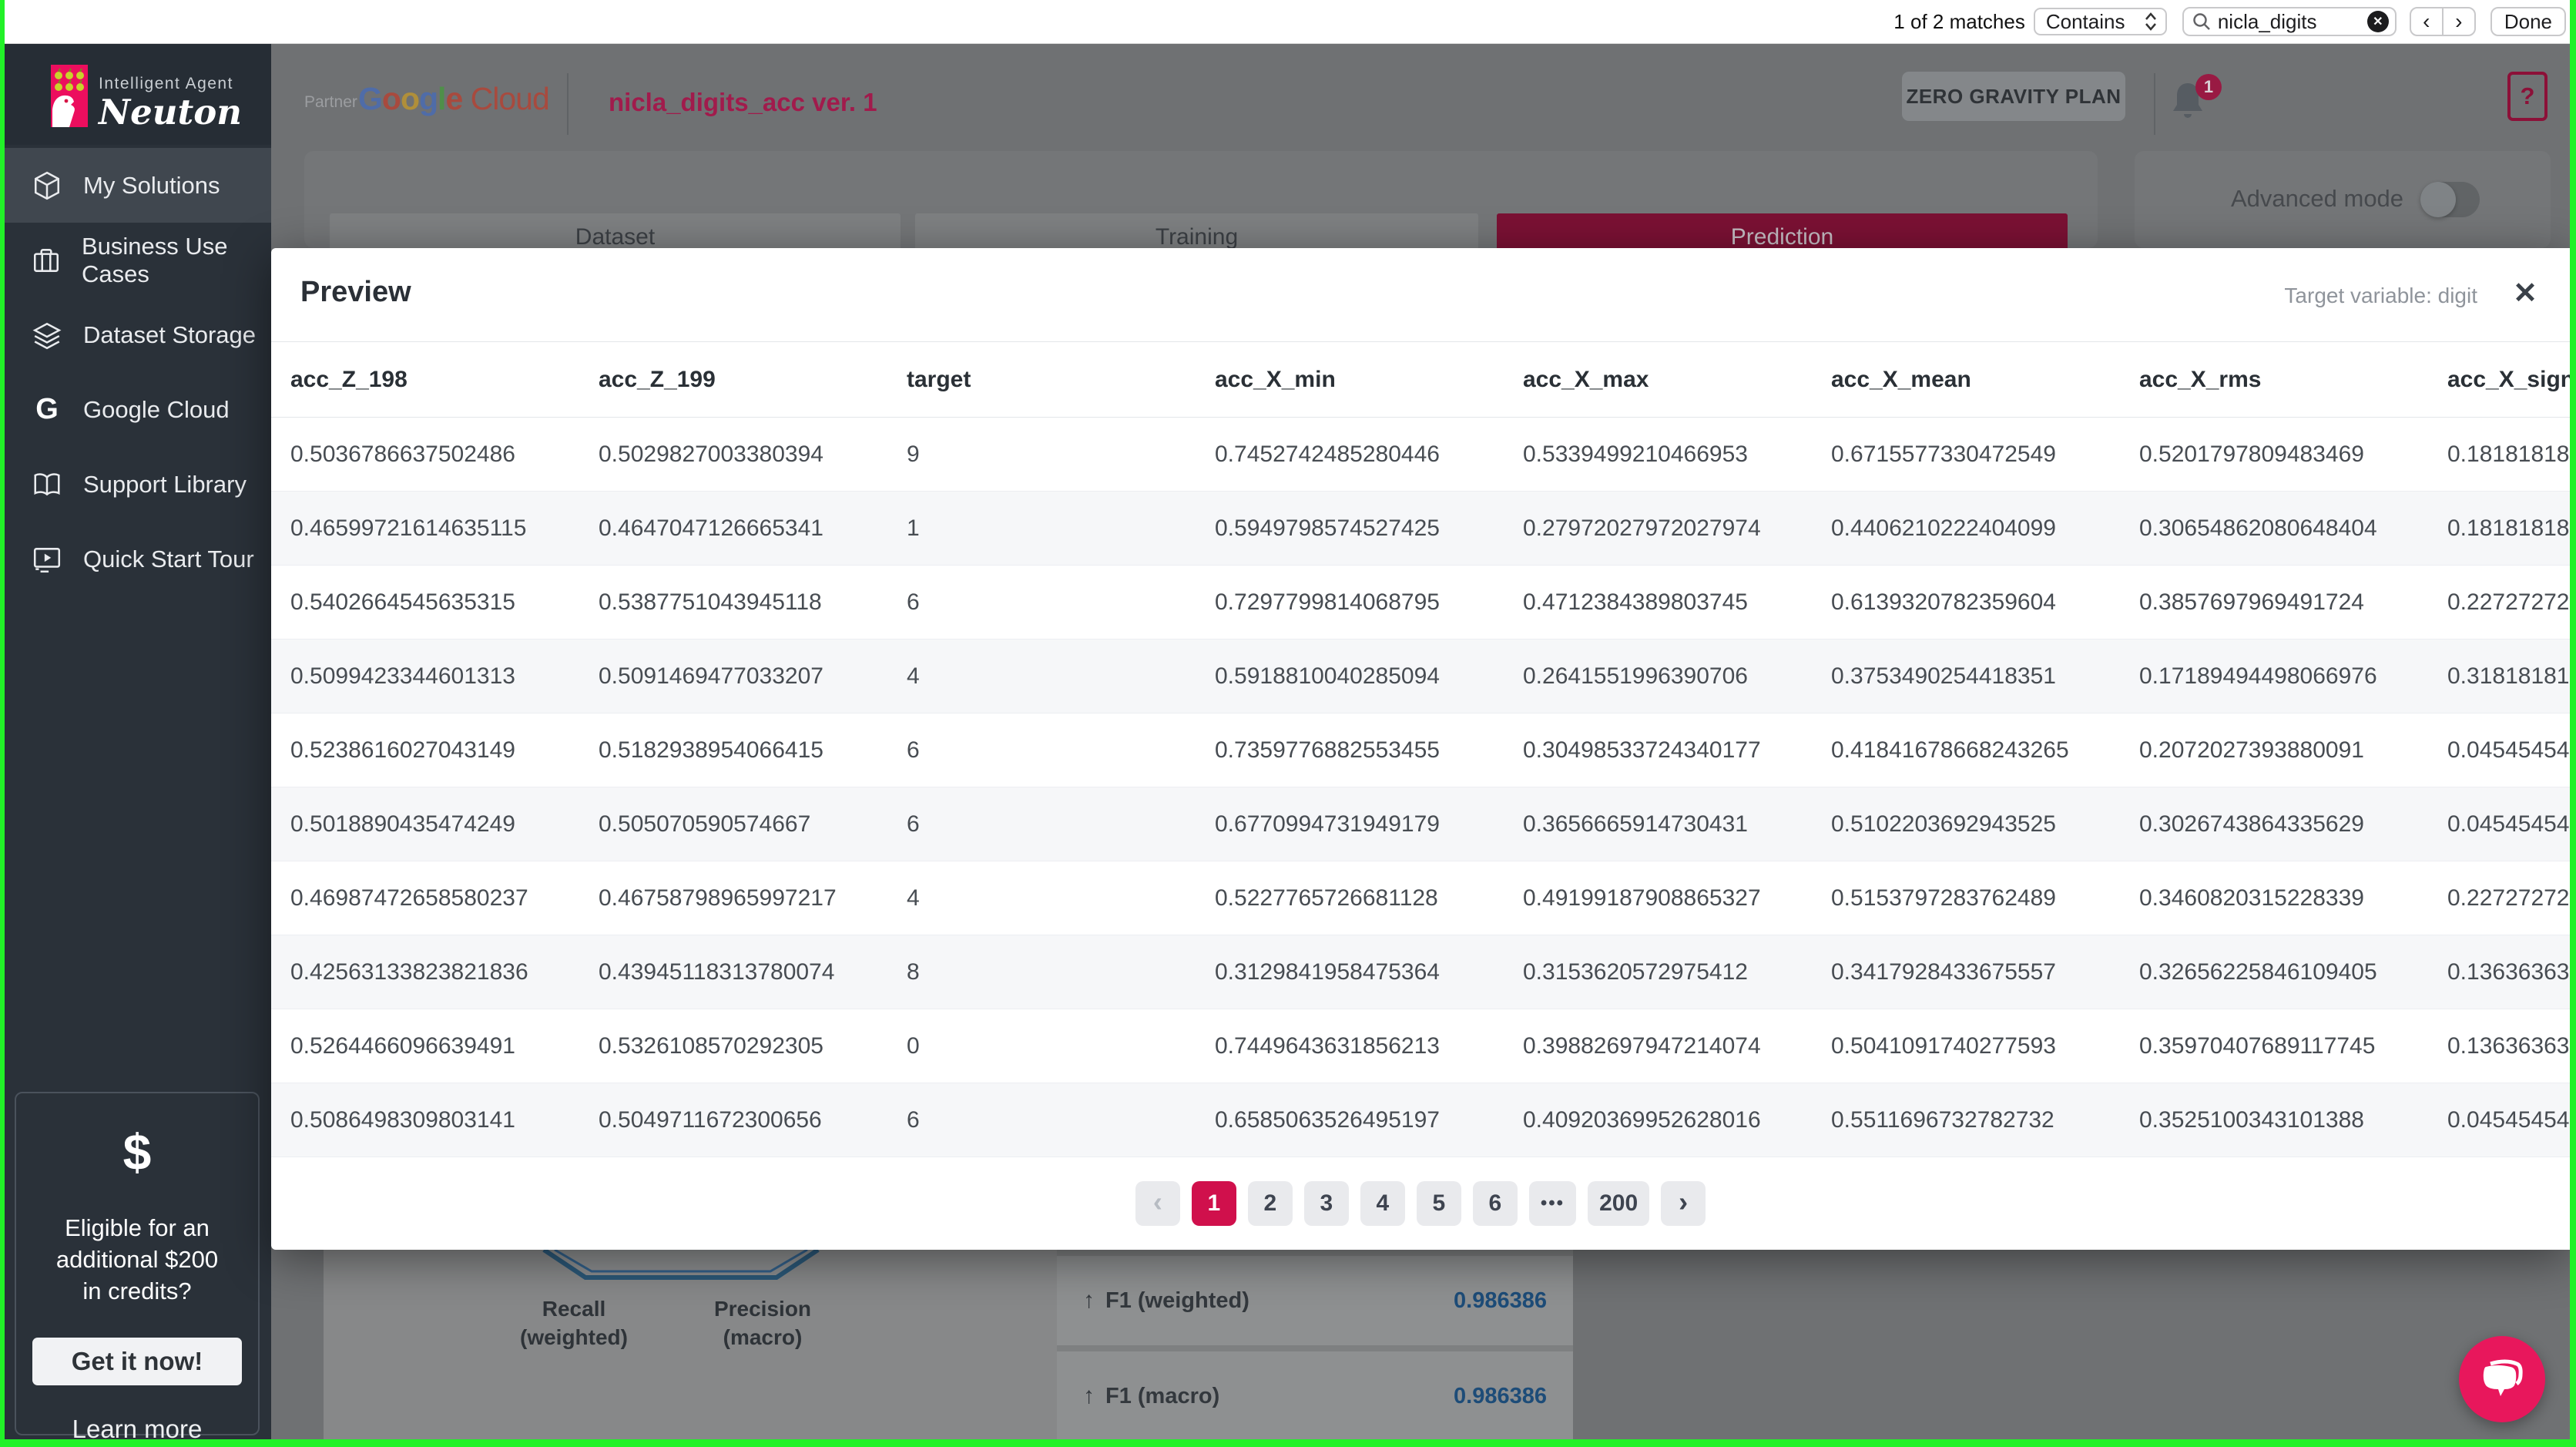 This screenshot has width=2576, height=1447. Describe the element at coordinates (1327, 1045) in the screenshot. I see `table-cell: 0.7449643631856213` at that location.